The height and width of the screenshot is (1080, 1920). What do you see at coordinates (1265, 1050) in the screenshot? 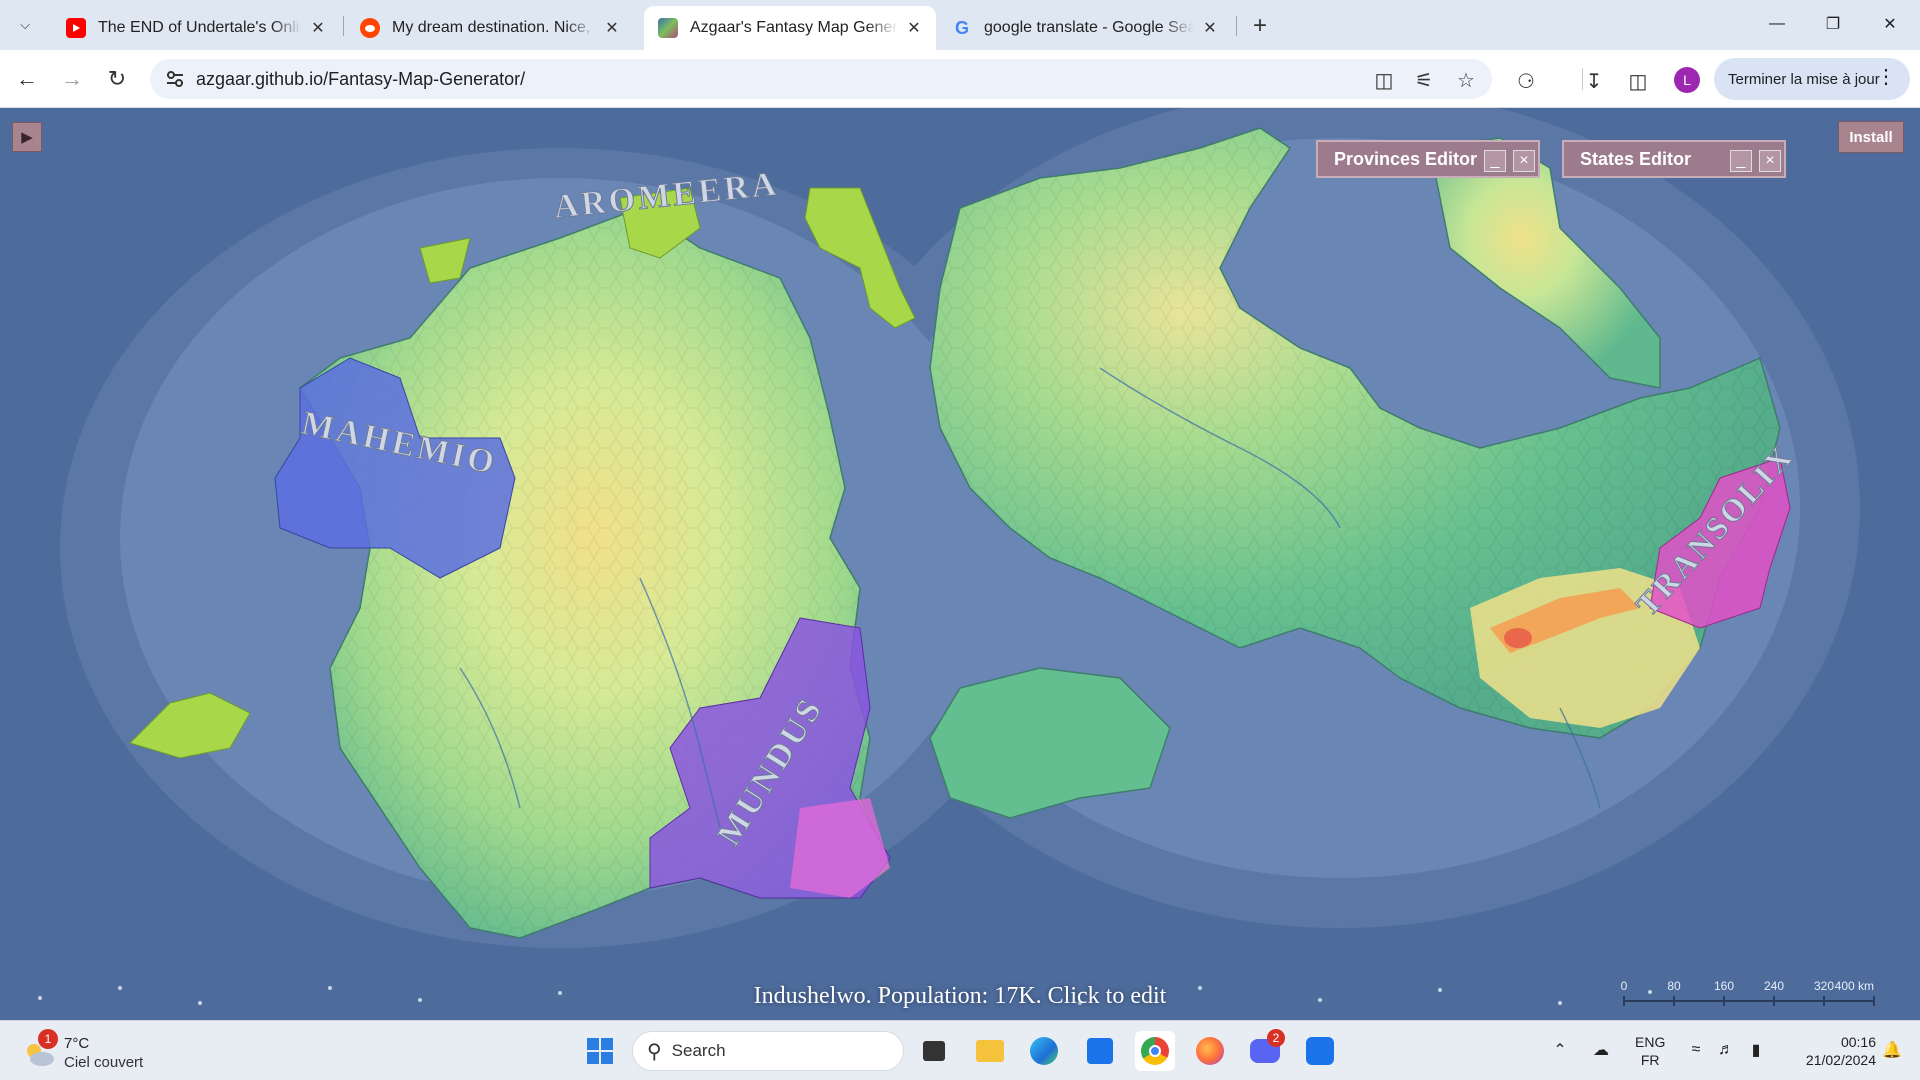
I see `discord-button: 2` at bounding box center [1265, 1050].